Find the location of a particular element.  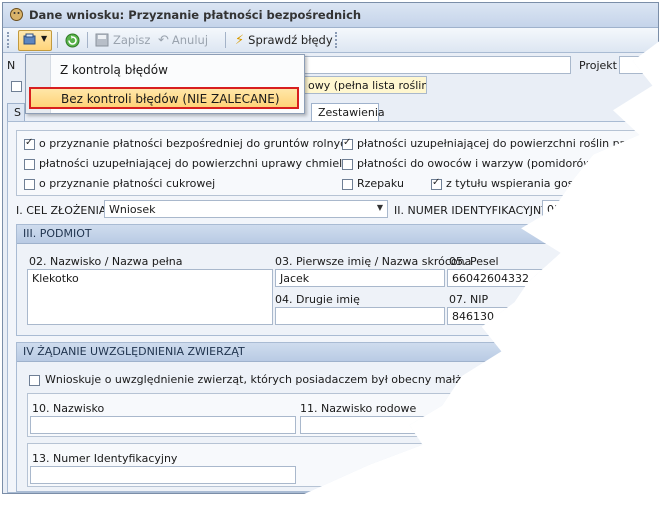

validate-icon is located at coordinates (29, 39).